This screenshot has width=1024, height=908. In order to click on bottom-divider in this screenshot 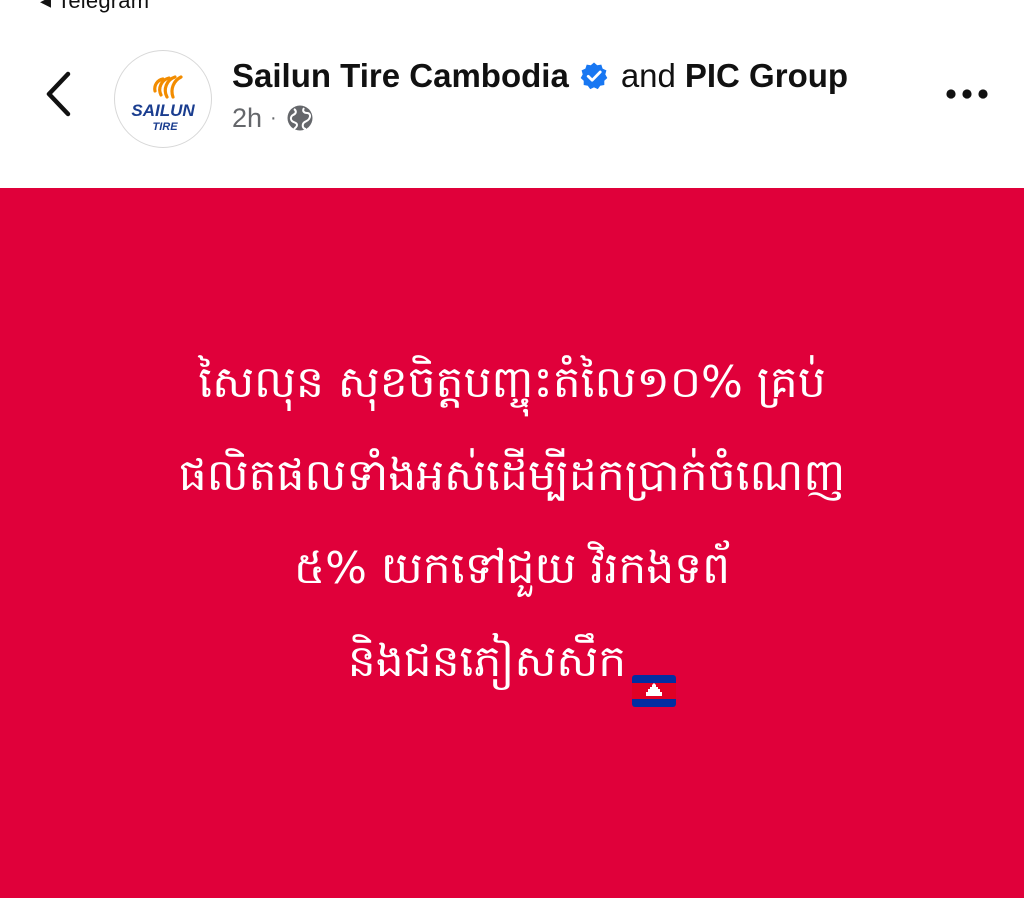, I will do `click(512, 903)`.